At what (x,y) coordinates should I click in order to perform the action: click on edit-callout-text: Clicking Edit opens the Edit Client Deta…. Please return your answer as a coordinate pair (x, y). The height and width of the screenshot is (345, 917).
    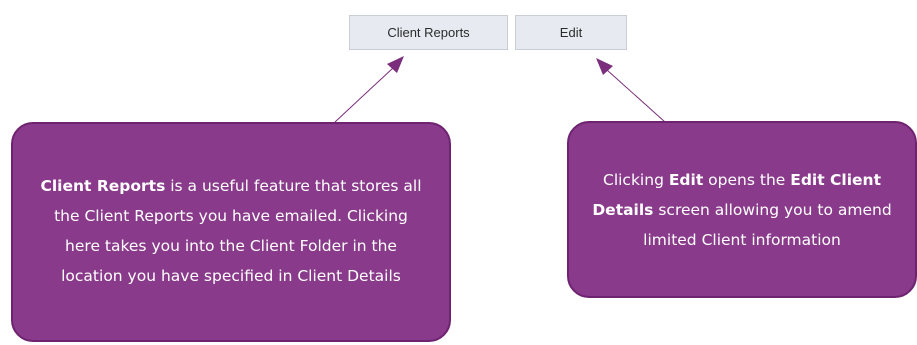
    Looking at the image, I should click on (742, 210).